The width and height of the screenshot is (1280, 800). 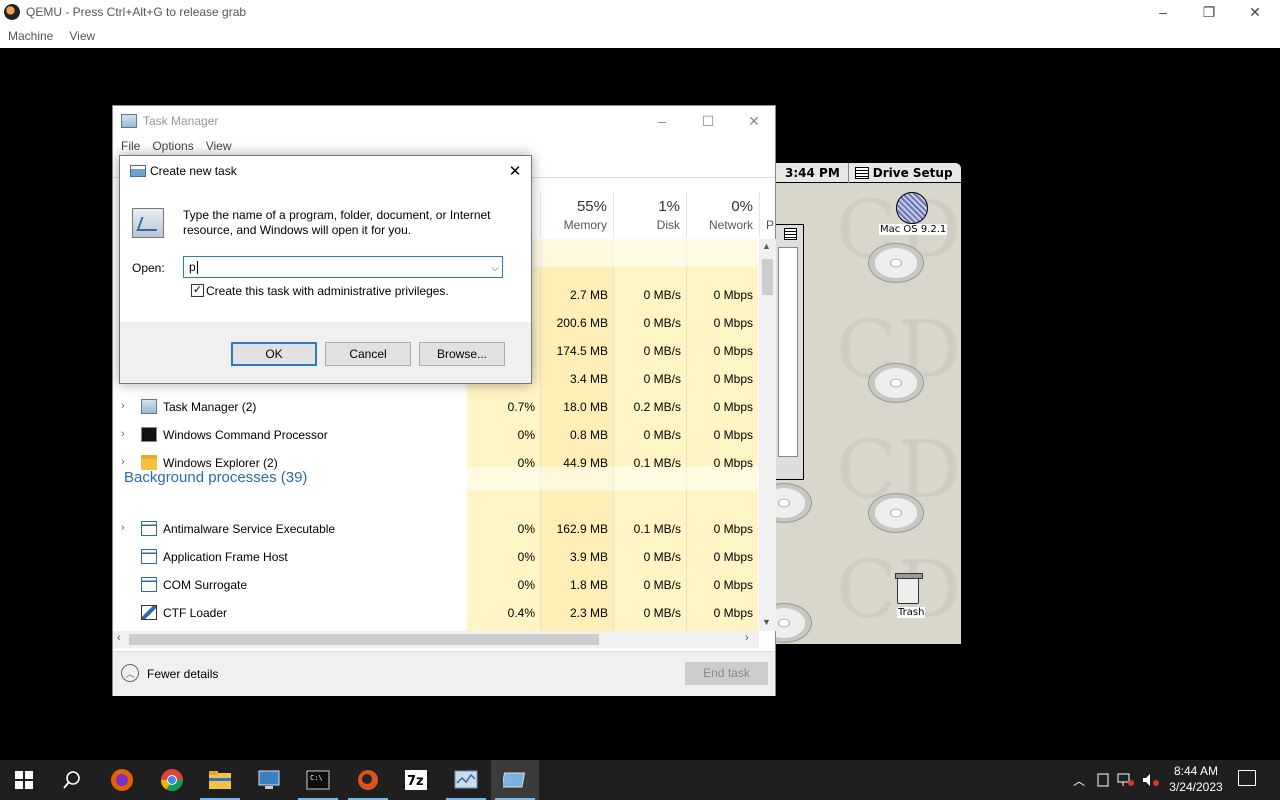 I want to click on search-button, so click(x=72, y=780).